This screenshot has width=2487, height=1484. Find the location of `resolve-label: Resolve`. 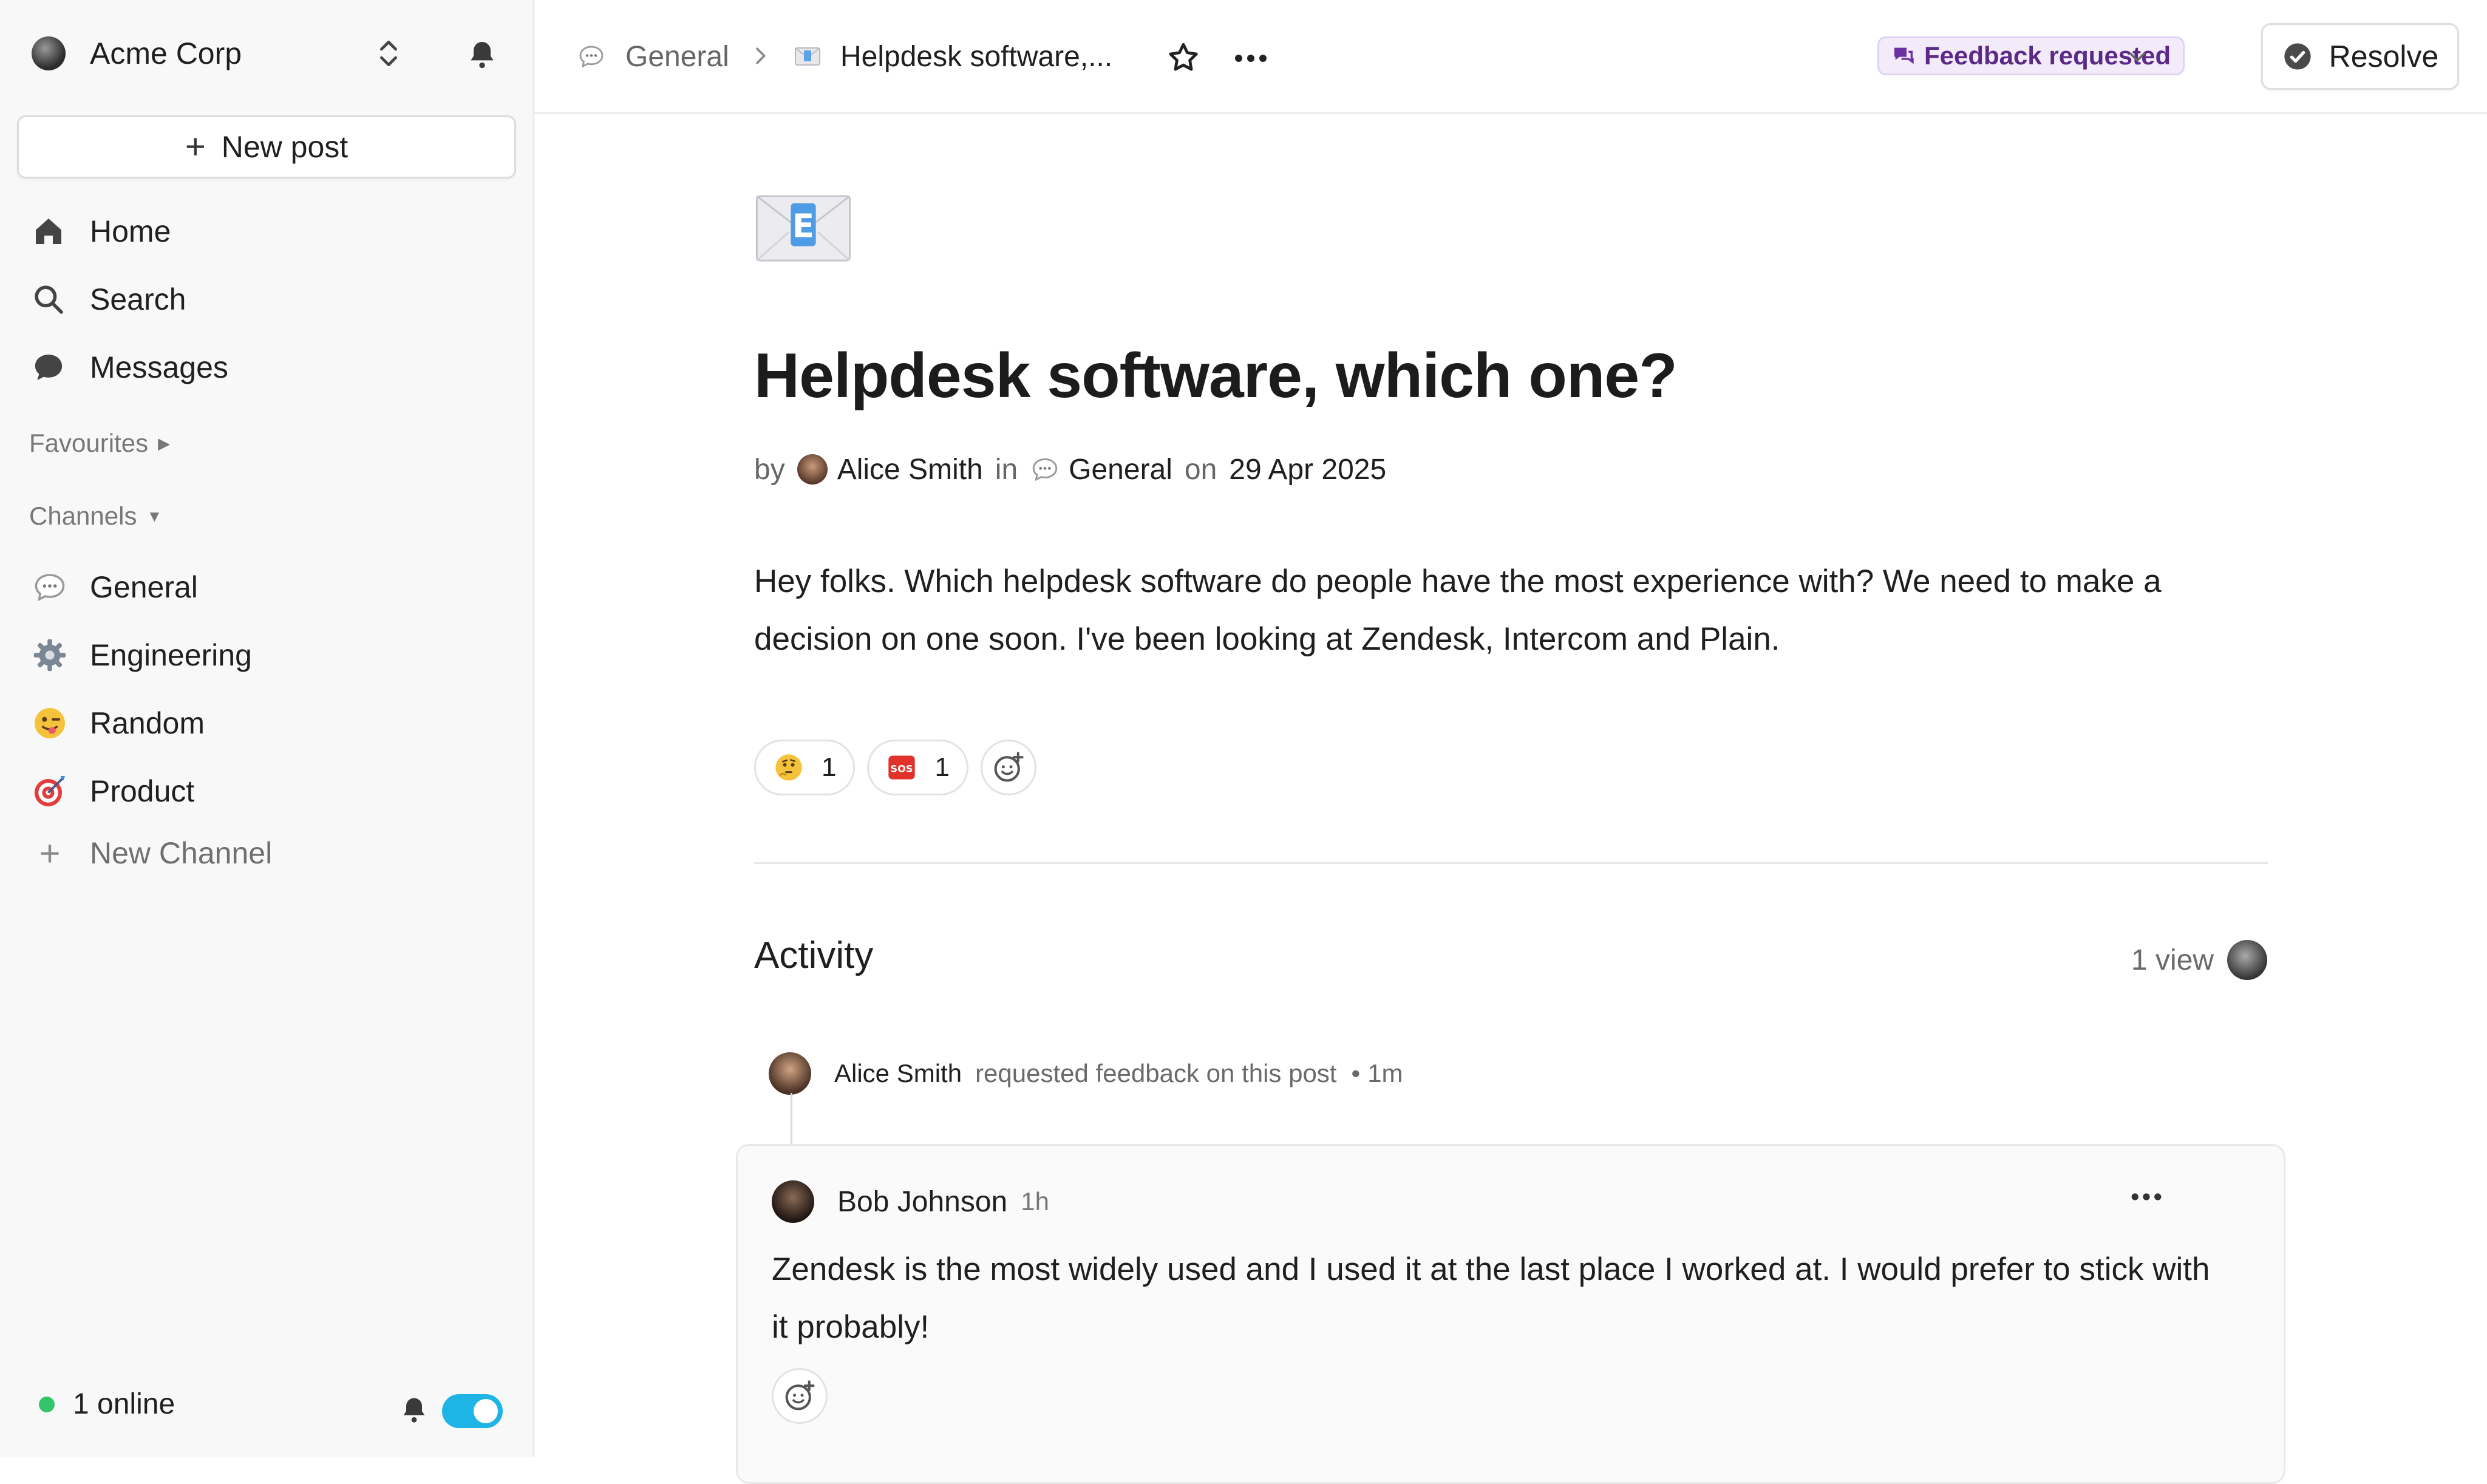

resolve-label: Resolve is located at coordinates (2384, 56).